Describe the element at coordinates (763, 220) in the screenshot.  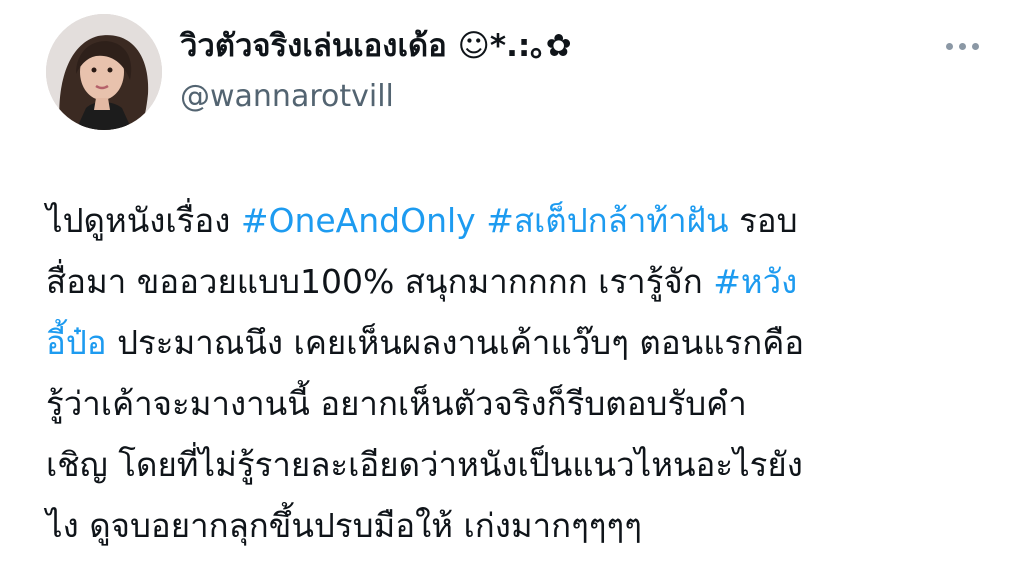
I see `text-span: รอบ` at that location.